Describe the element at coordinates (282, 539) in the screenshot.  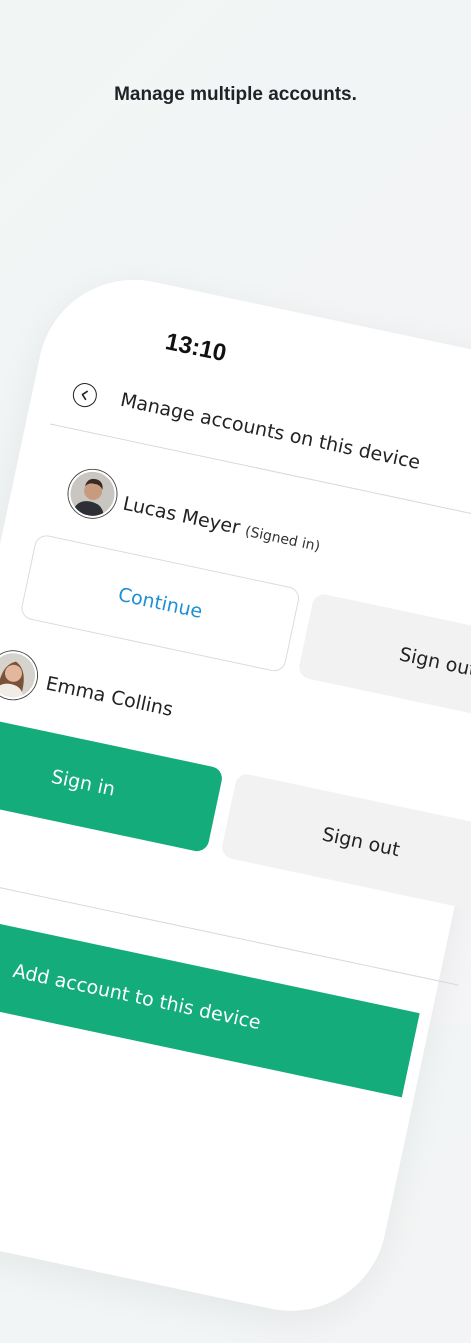
I see `signed-in-label: (Signed in)` at that location.